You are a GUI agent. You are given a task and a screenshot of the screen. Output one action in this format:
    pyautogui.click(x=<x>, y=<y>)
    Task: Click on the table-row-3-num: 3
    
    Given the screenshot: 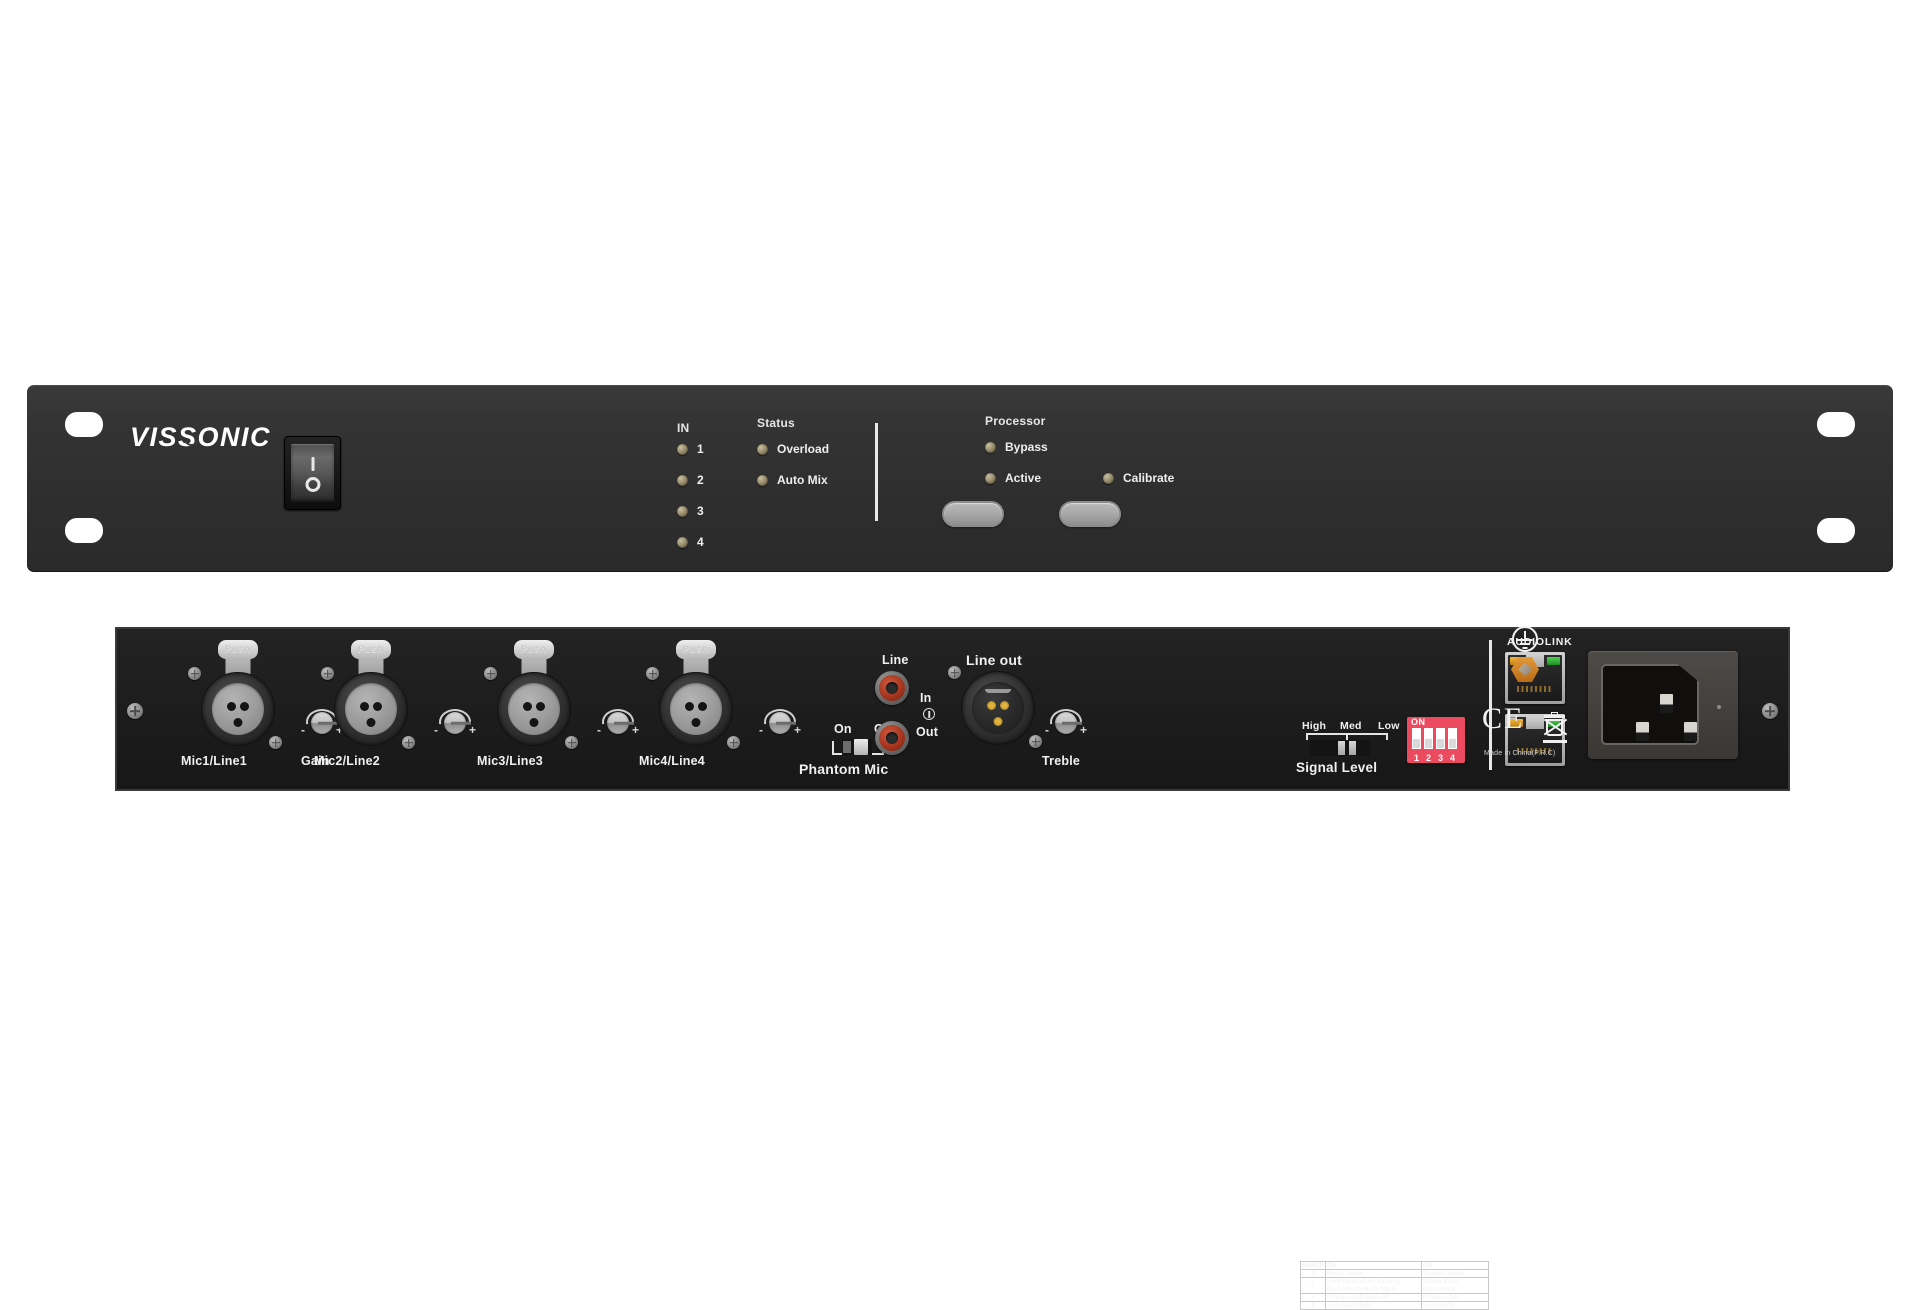 What is the action you would take?
    pyautogui.click(x=1313, y=1297)
    